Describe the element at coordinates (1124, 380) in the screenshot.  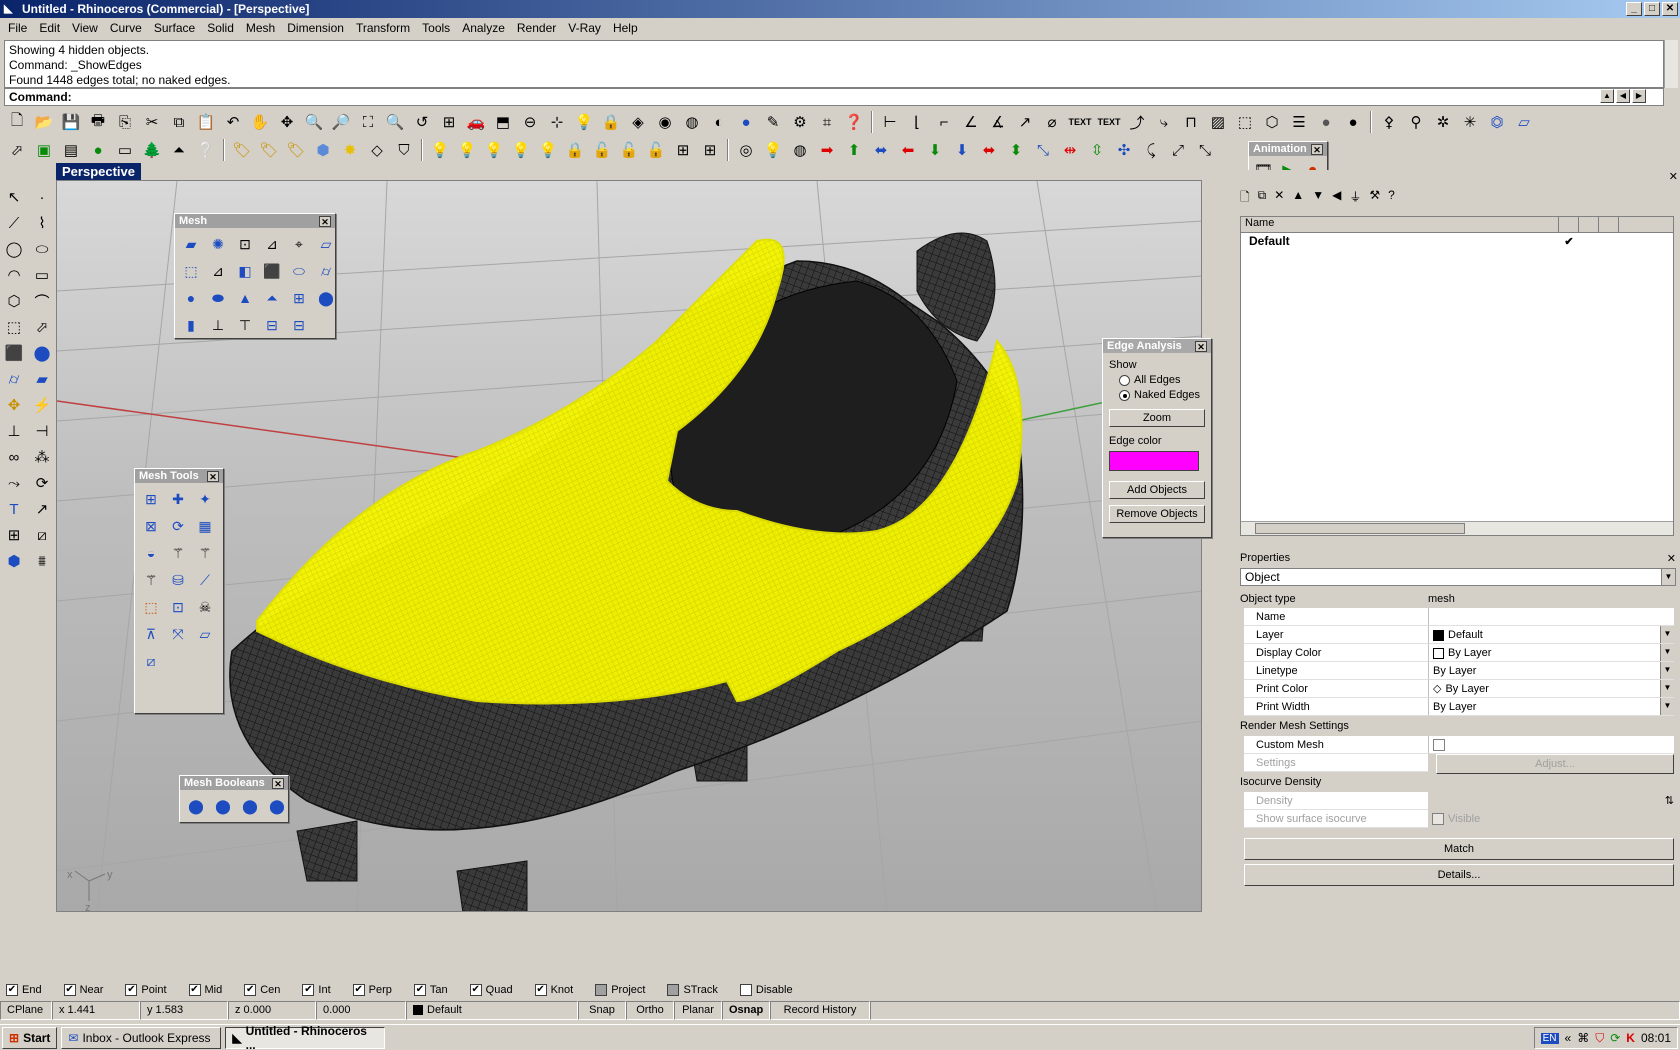
I see `all-edges-radio` at that location.